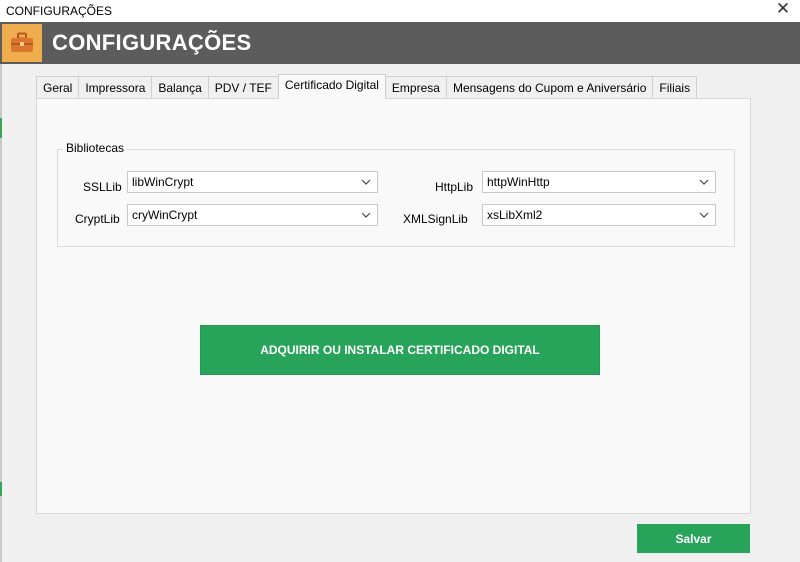 The height and width of the screenshot is (562, 800). I want to click on xmlsignlib-label: XMLSignLib, so click(435, 219).